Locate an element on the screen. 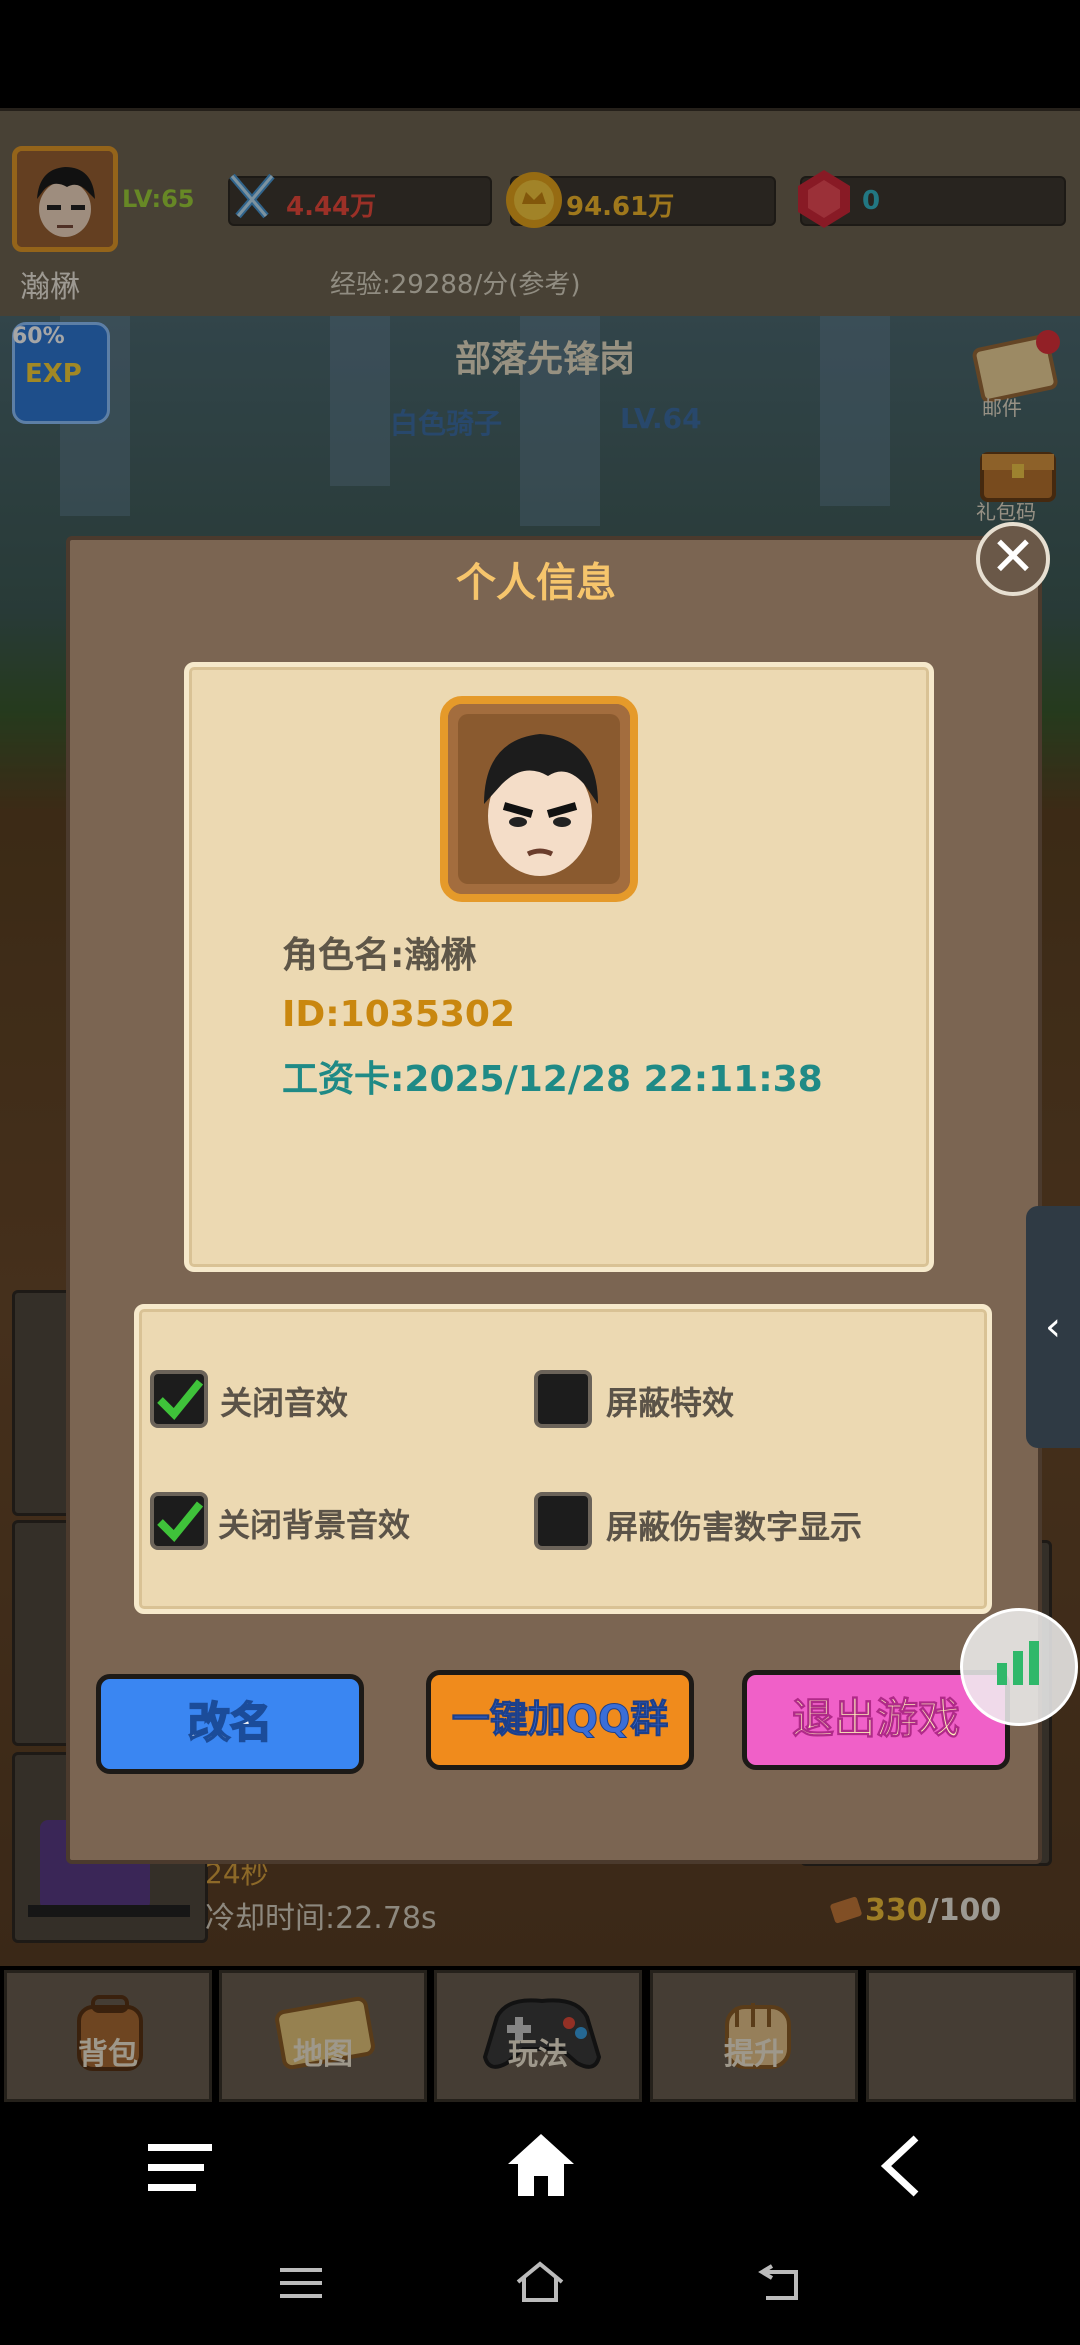 The height and width of the screenshot is (2345, 1080). option-mute-sfx is located at coordinates (179, 1399).